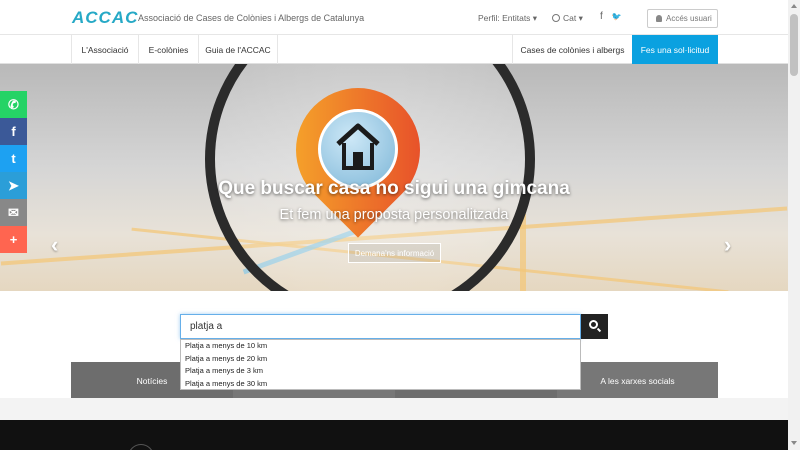  Describe the element at coordinates (13, 239) in the screenshot. I see `more-share-icon: +` at that location.